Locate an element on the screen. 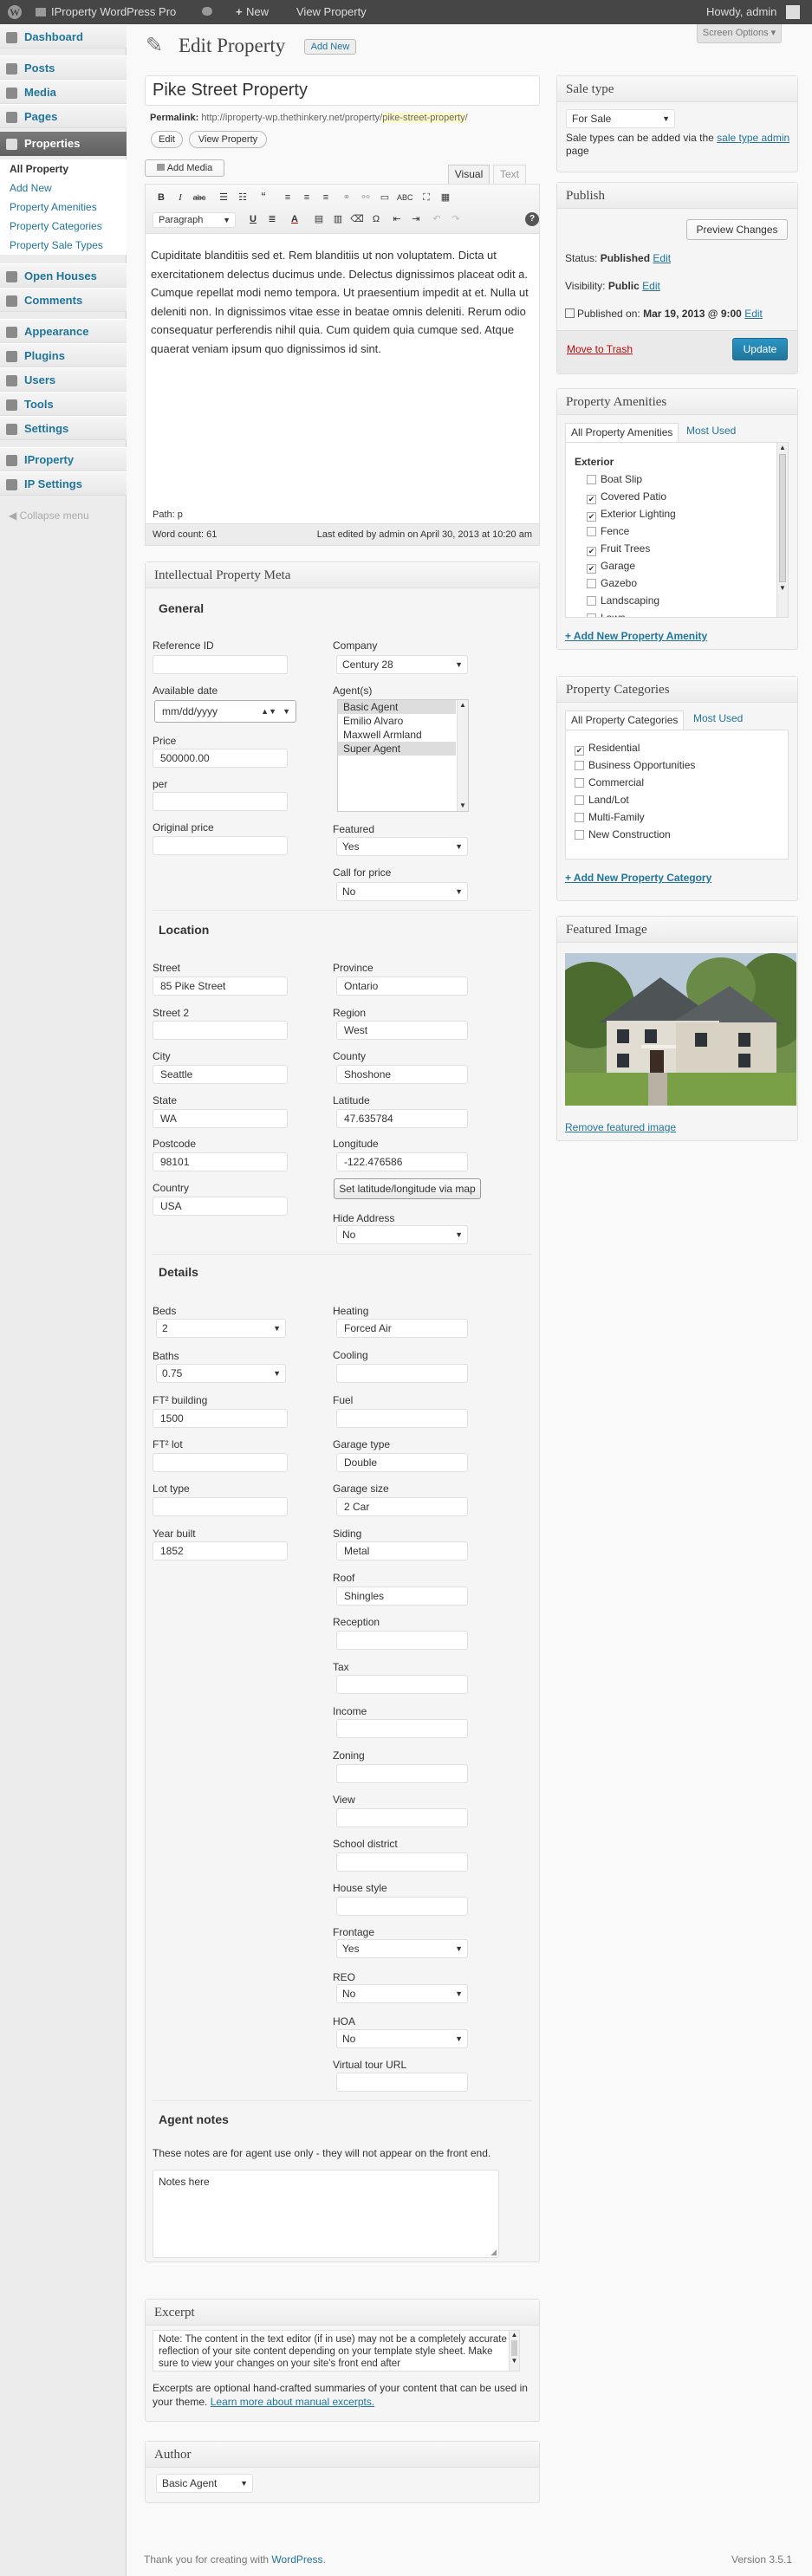 Image resolution: width=812 pixels, height=2576 pixels. format-select: Paragraph ▼ is located at coordinates (194, 220).